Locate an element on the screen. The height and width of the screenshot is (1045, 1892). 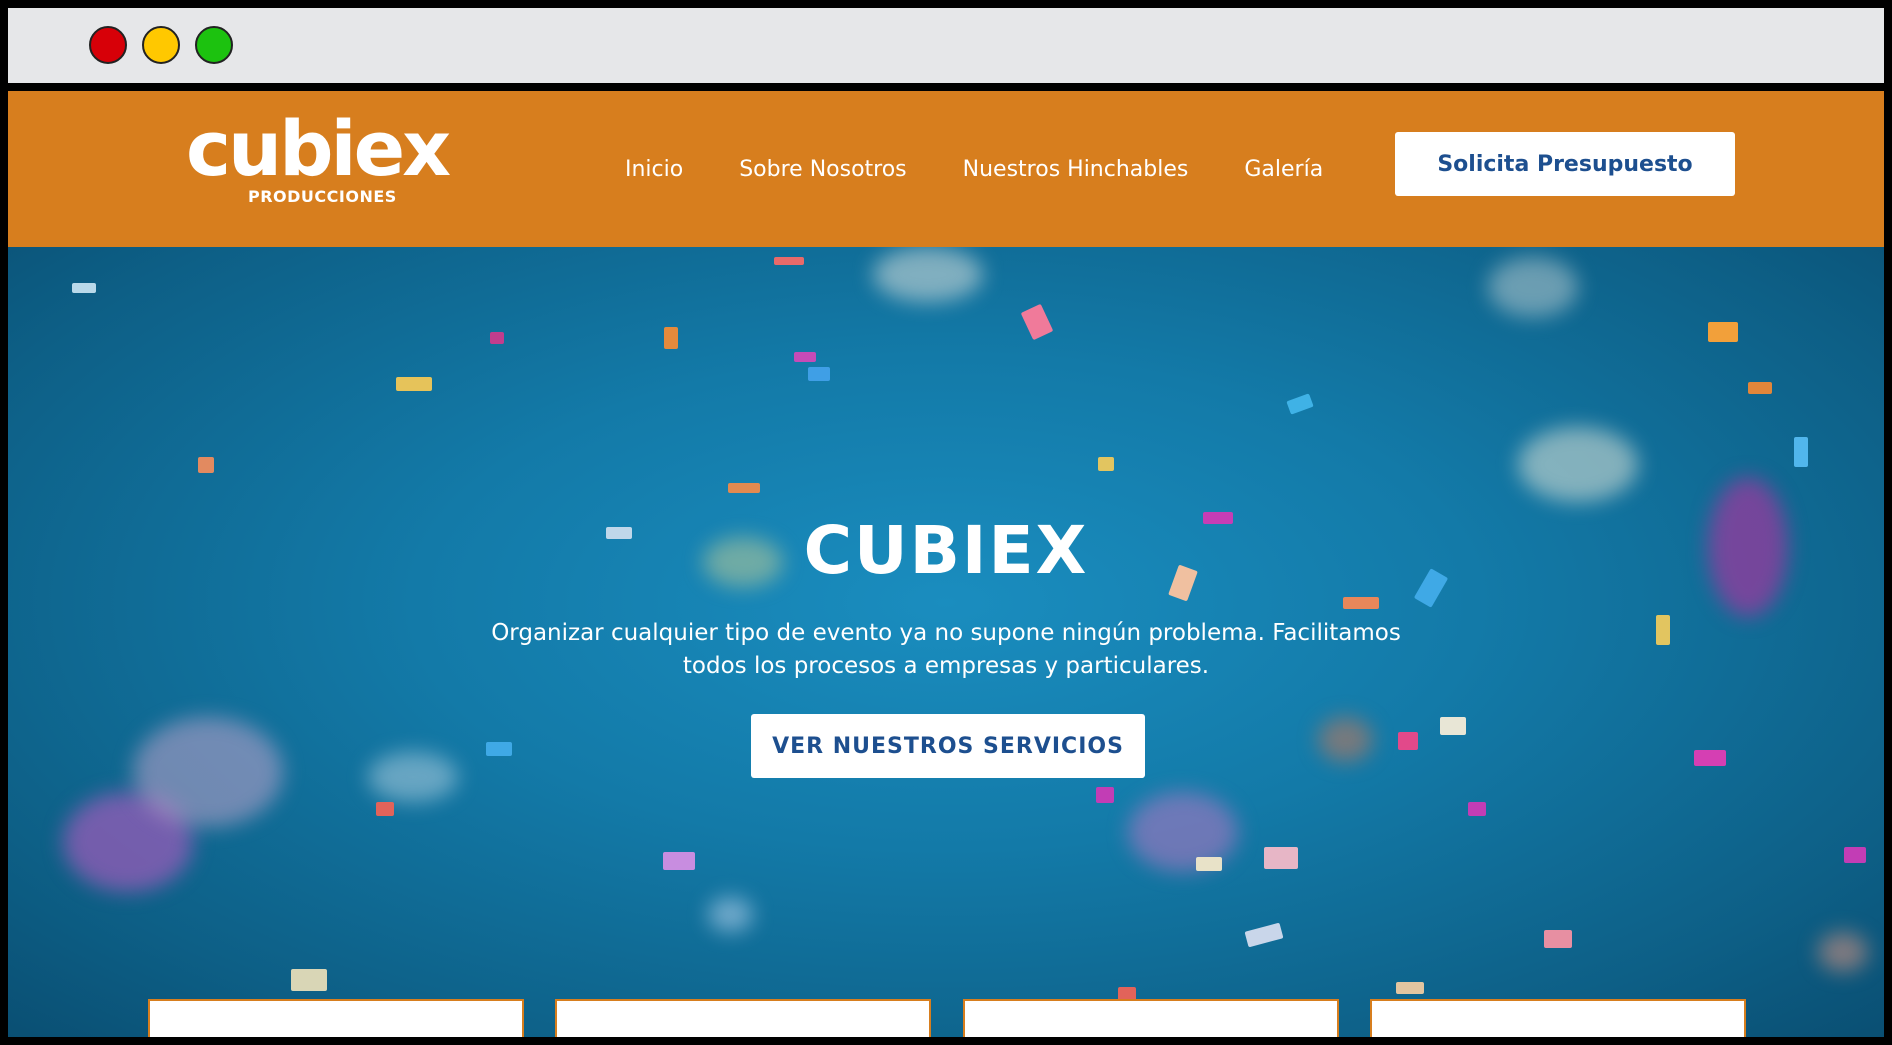
nav-item-inicio: Inicio is located at coordinates (654, 169).